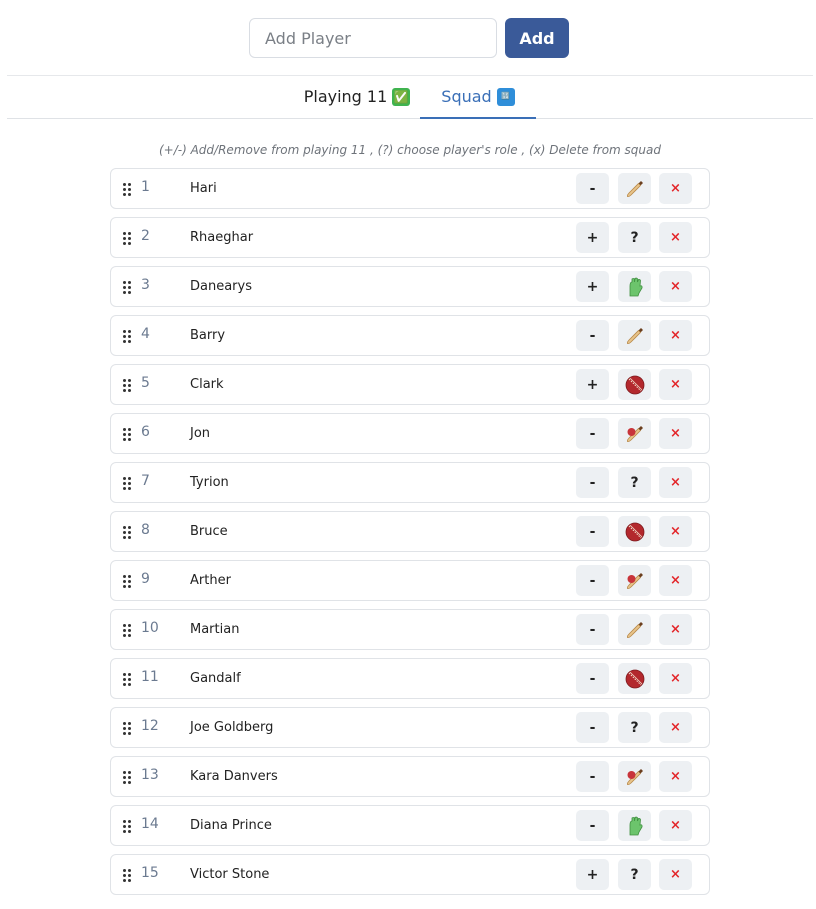 The width and height of the screenshot is (816, 909). What do you see at coordinates (234, 776) in the screenshot?
I see `player-name: Kara Danvers` at bounding box center [234, 776].